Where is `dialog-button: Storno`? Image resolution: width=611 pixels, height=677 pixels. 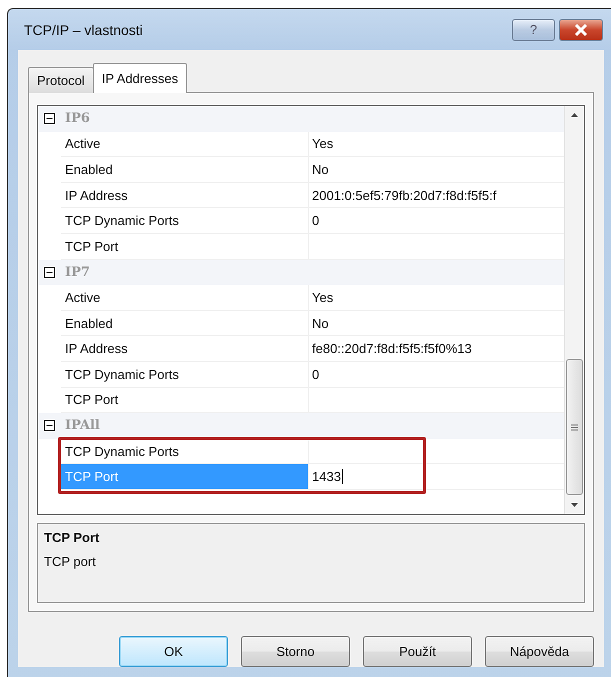 dialog-button: Storno is located at coordinates (295, 651).